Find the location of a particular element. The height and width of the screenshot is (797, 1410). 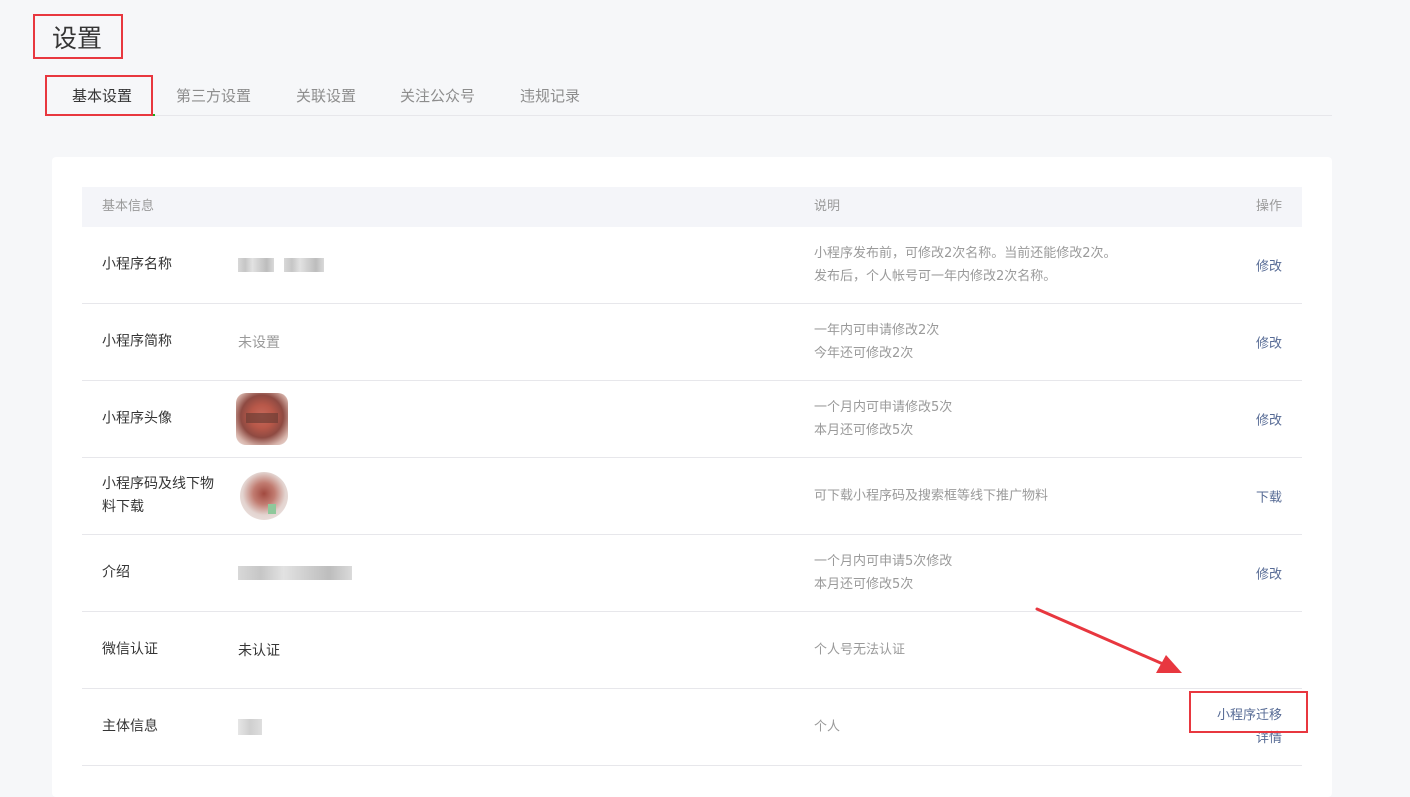

row-description: 可下载小程序码及搜索框等线下推广物料 is located at coordinates (931, 496).